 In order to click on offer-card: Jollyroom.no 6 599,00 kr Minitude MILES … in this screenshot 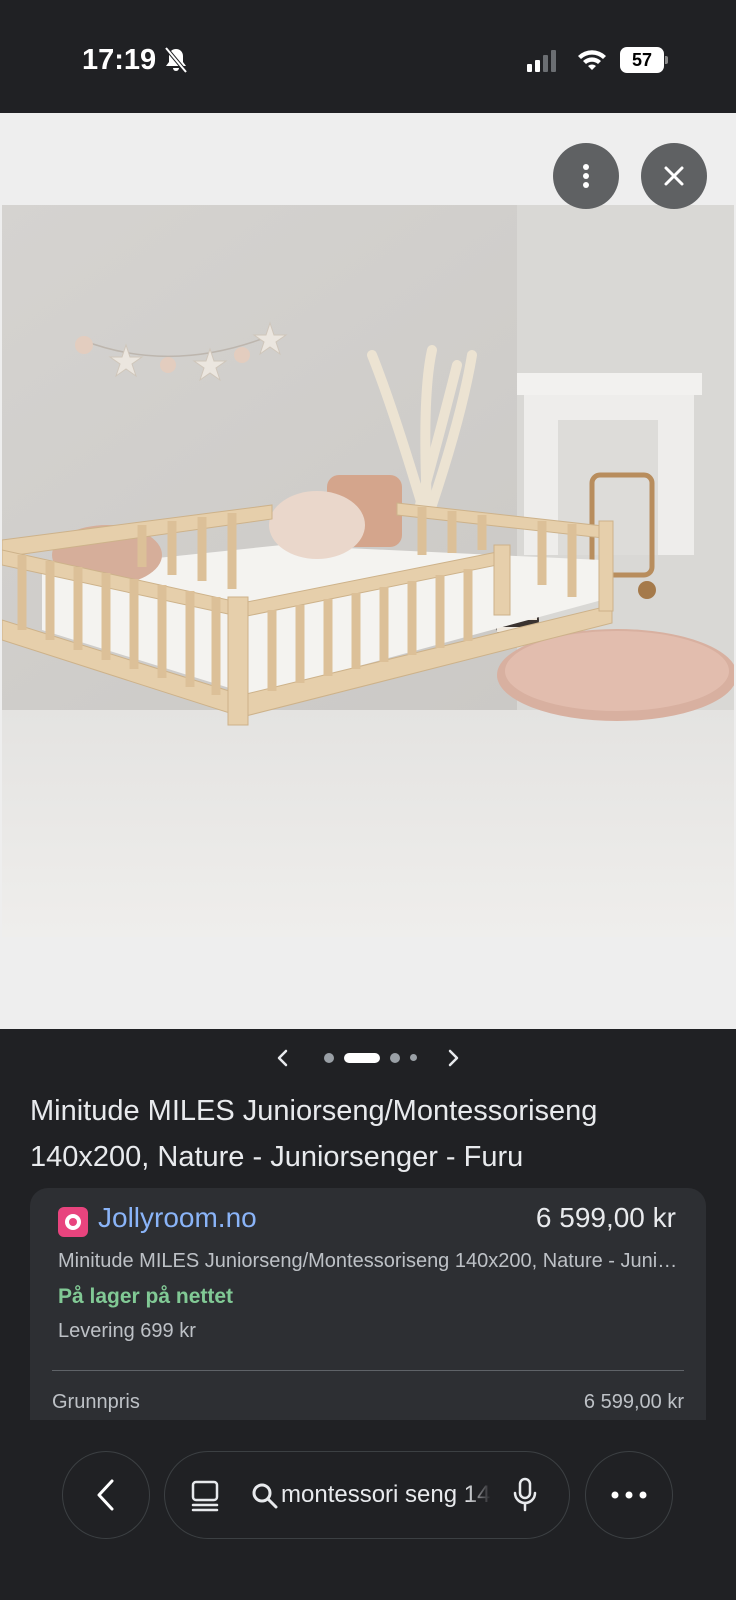, I will do `click(368, 1304)`.